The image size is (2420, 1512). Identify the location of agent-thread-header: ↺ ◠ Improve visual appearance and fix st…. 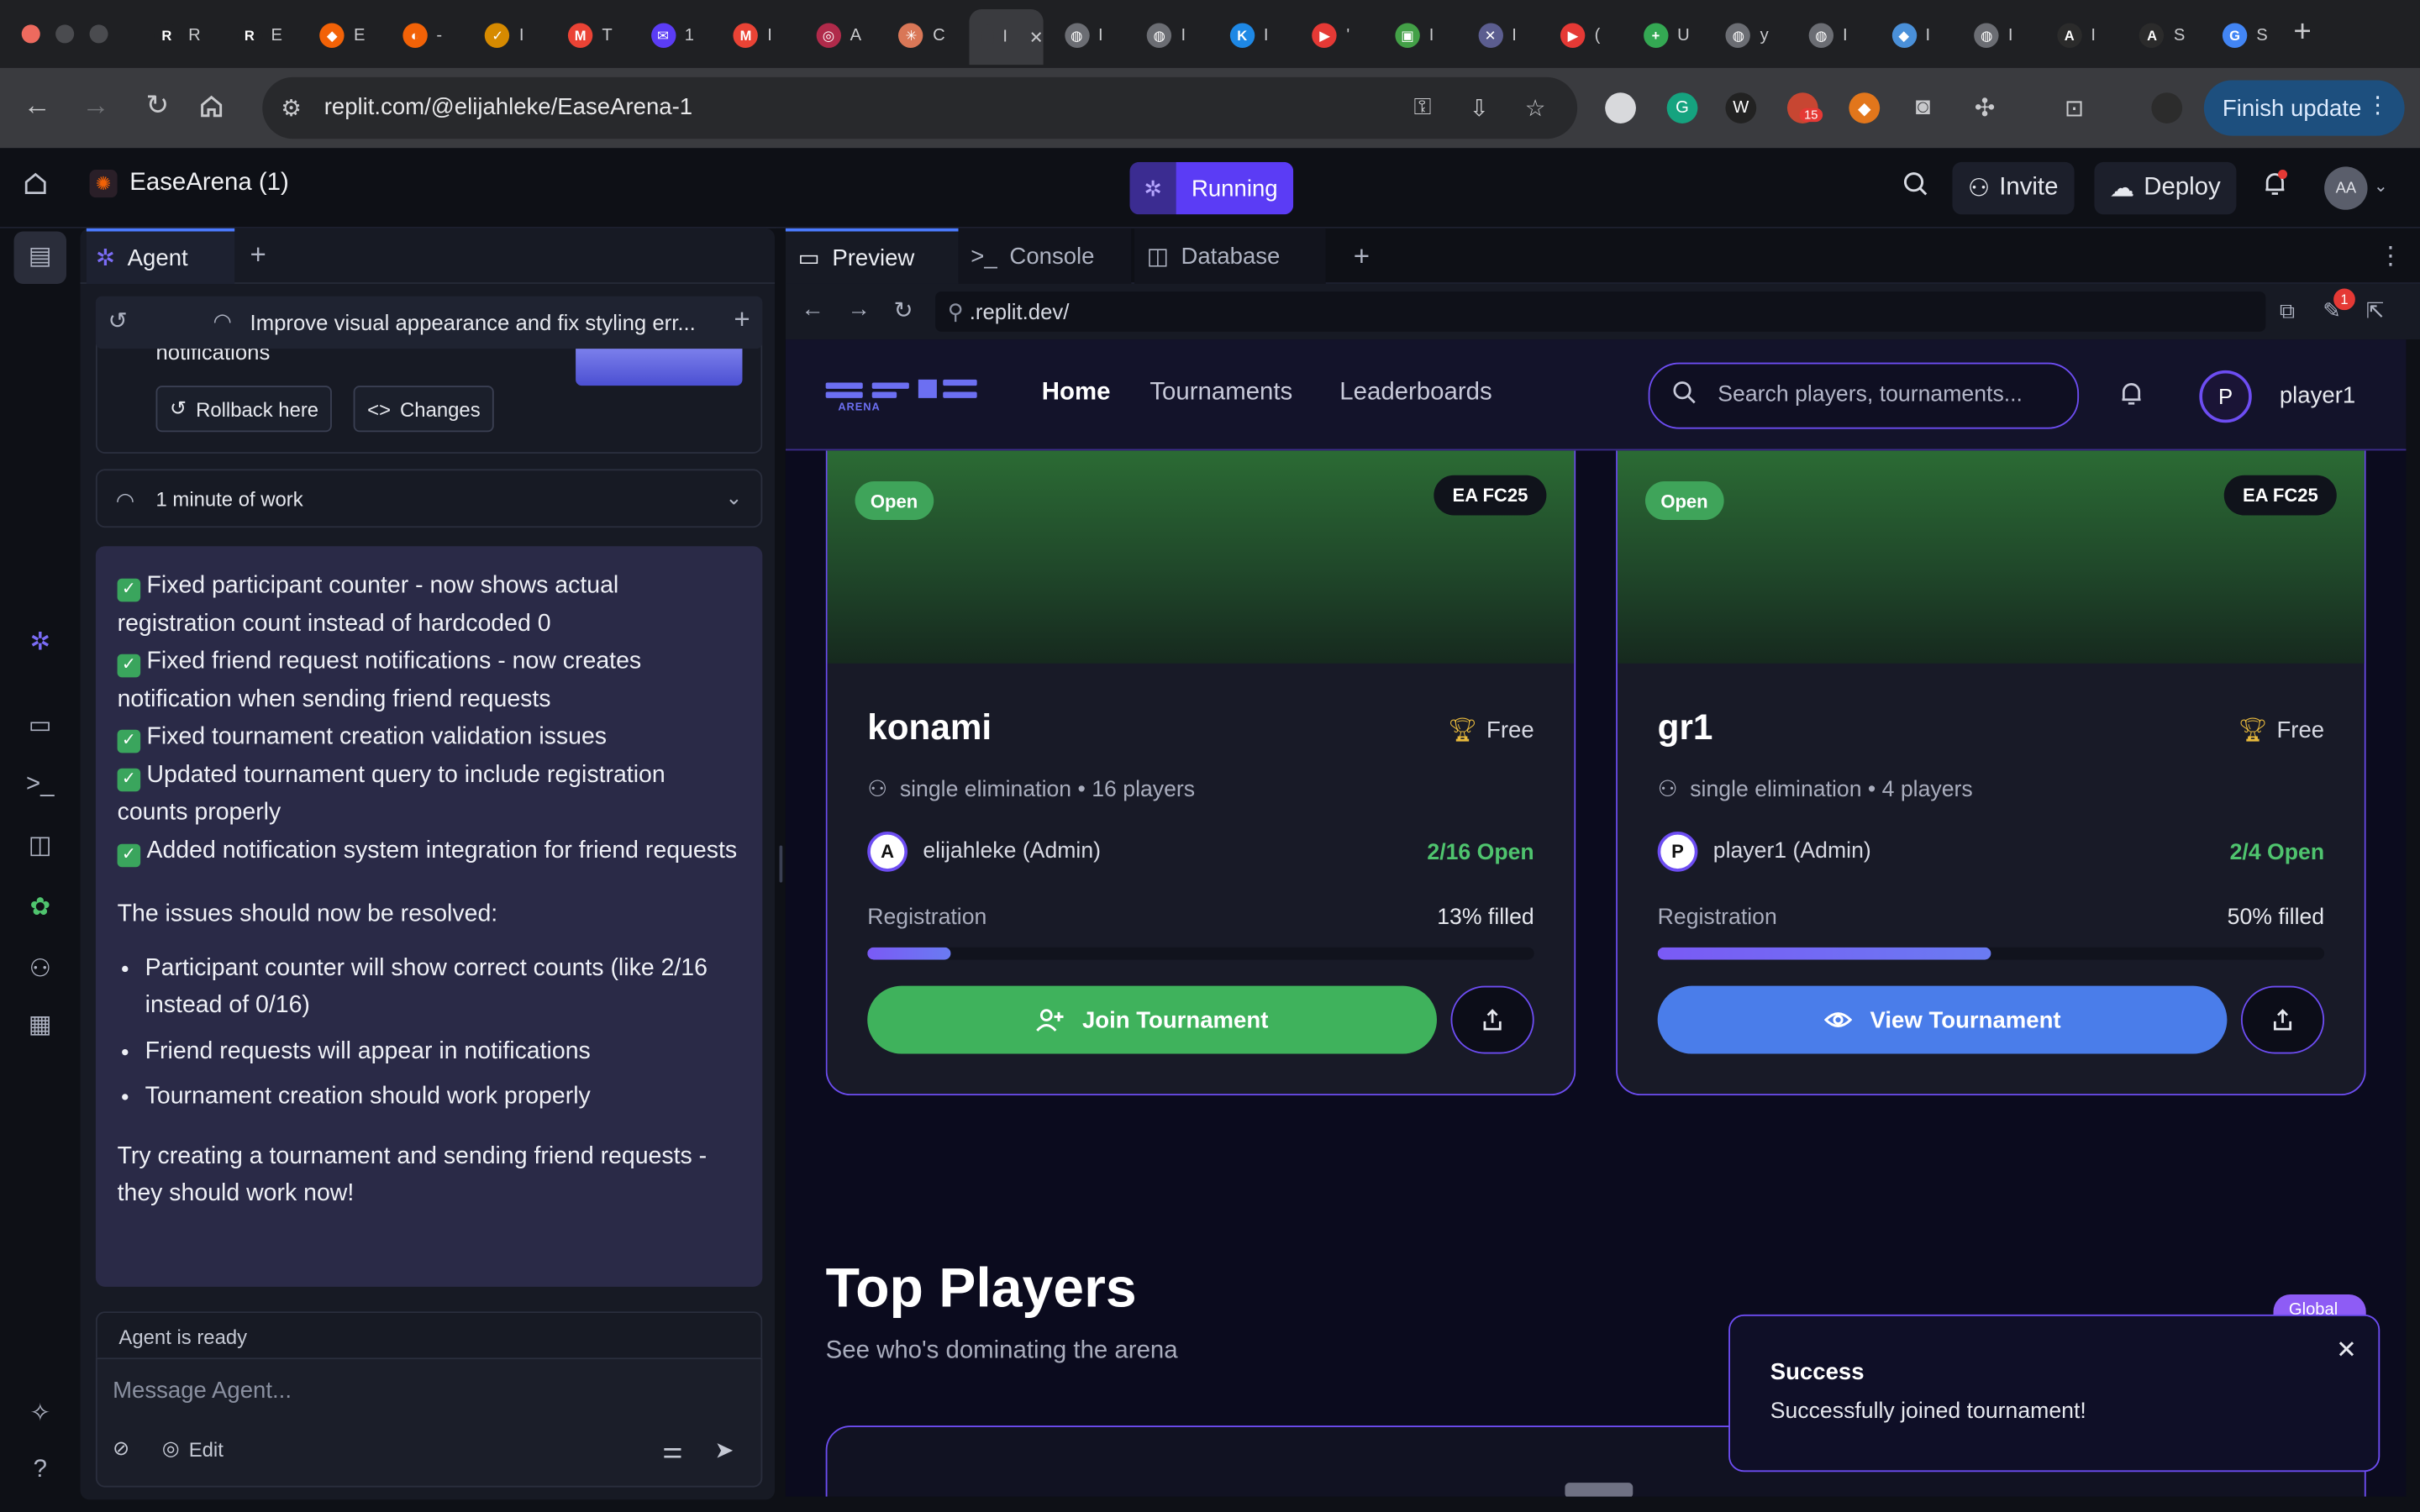
(429, 322).